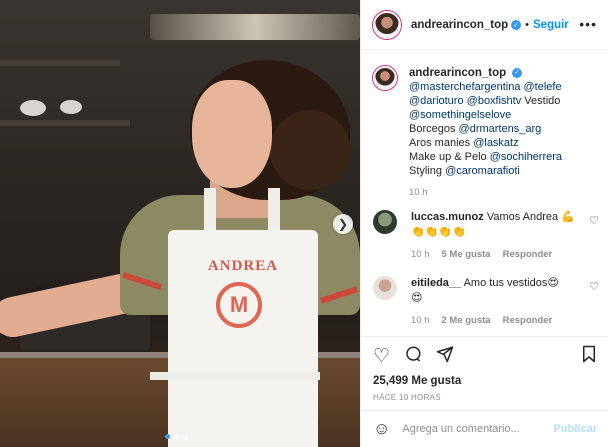 The image size is (608, 447). What do you see at coordinates (485, 381) in the screenshot?
I see `likes-count: 25,499 Me gusta` at bounding box center [485, 381].